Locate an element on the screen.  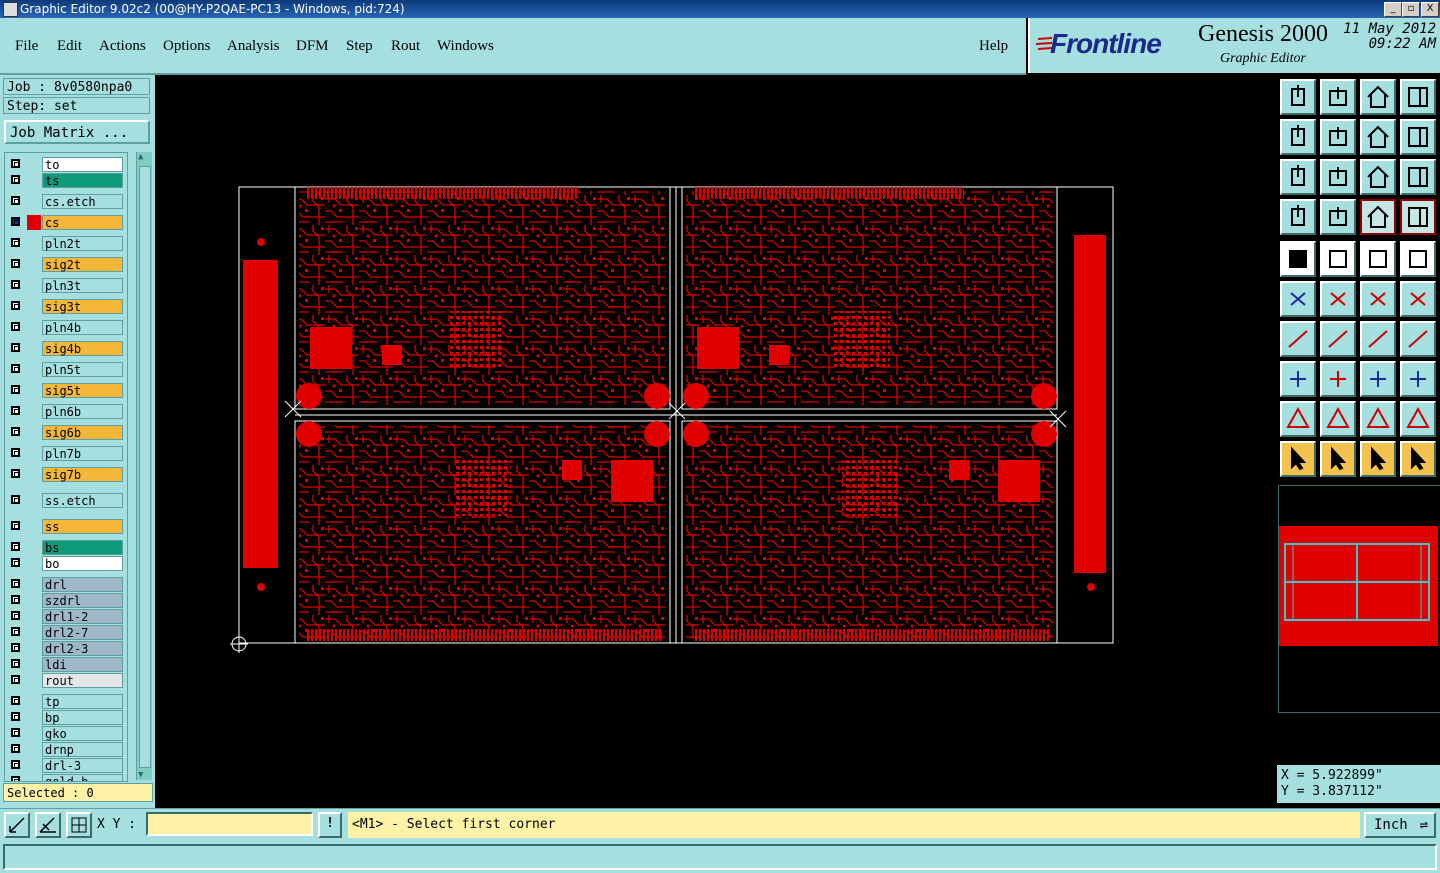
layer-name: drl2-7 is located at coordinates (82, 632).